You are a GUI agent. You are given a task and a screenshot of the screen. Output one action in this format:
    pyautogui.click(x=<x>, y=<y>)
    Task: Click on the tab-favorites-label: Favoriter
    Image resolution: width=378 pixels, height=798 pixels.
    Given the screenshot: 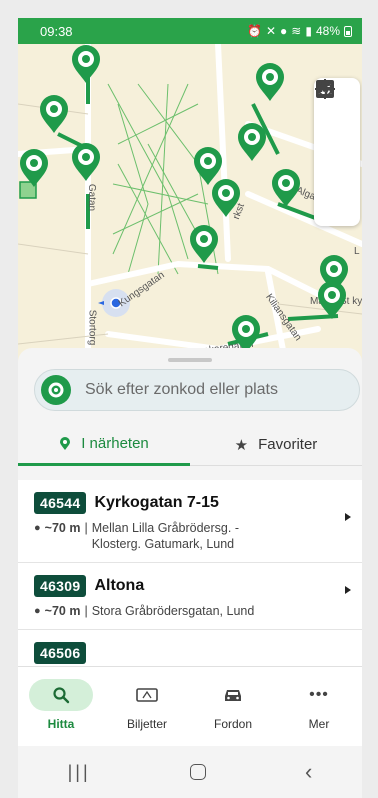 What is the action you would take?
    pyautogui.click(x=288, y=444)
    